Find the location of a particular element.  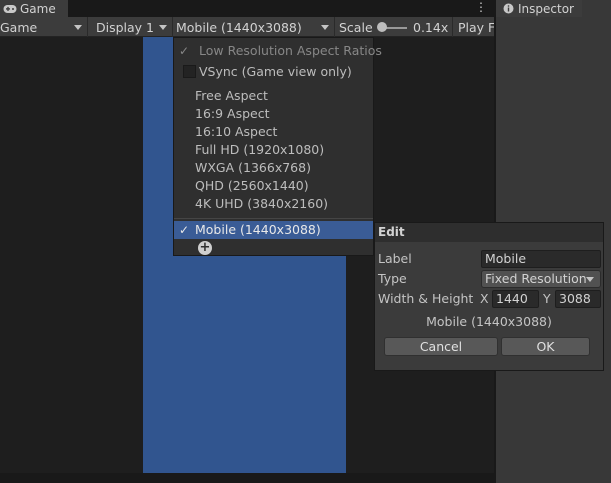

menu-item-label: 4K UHD (3840x2160) is located at coordinates (262, 203).